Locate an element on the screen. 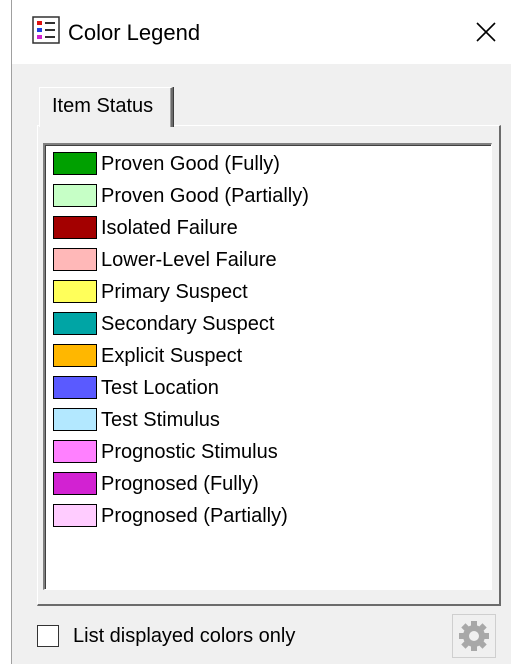  settings-button is located at coordinates (474, 636).